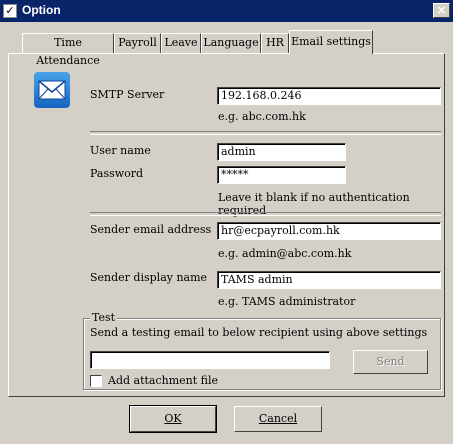  What do you see at coordinates (151, 229) in the screenshot?
I see `sender-email-label: Sender email address` at bounding box center [151, 229].